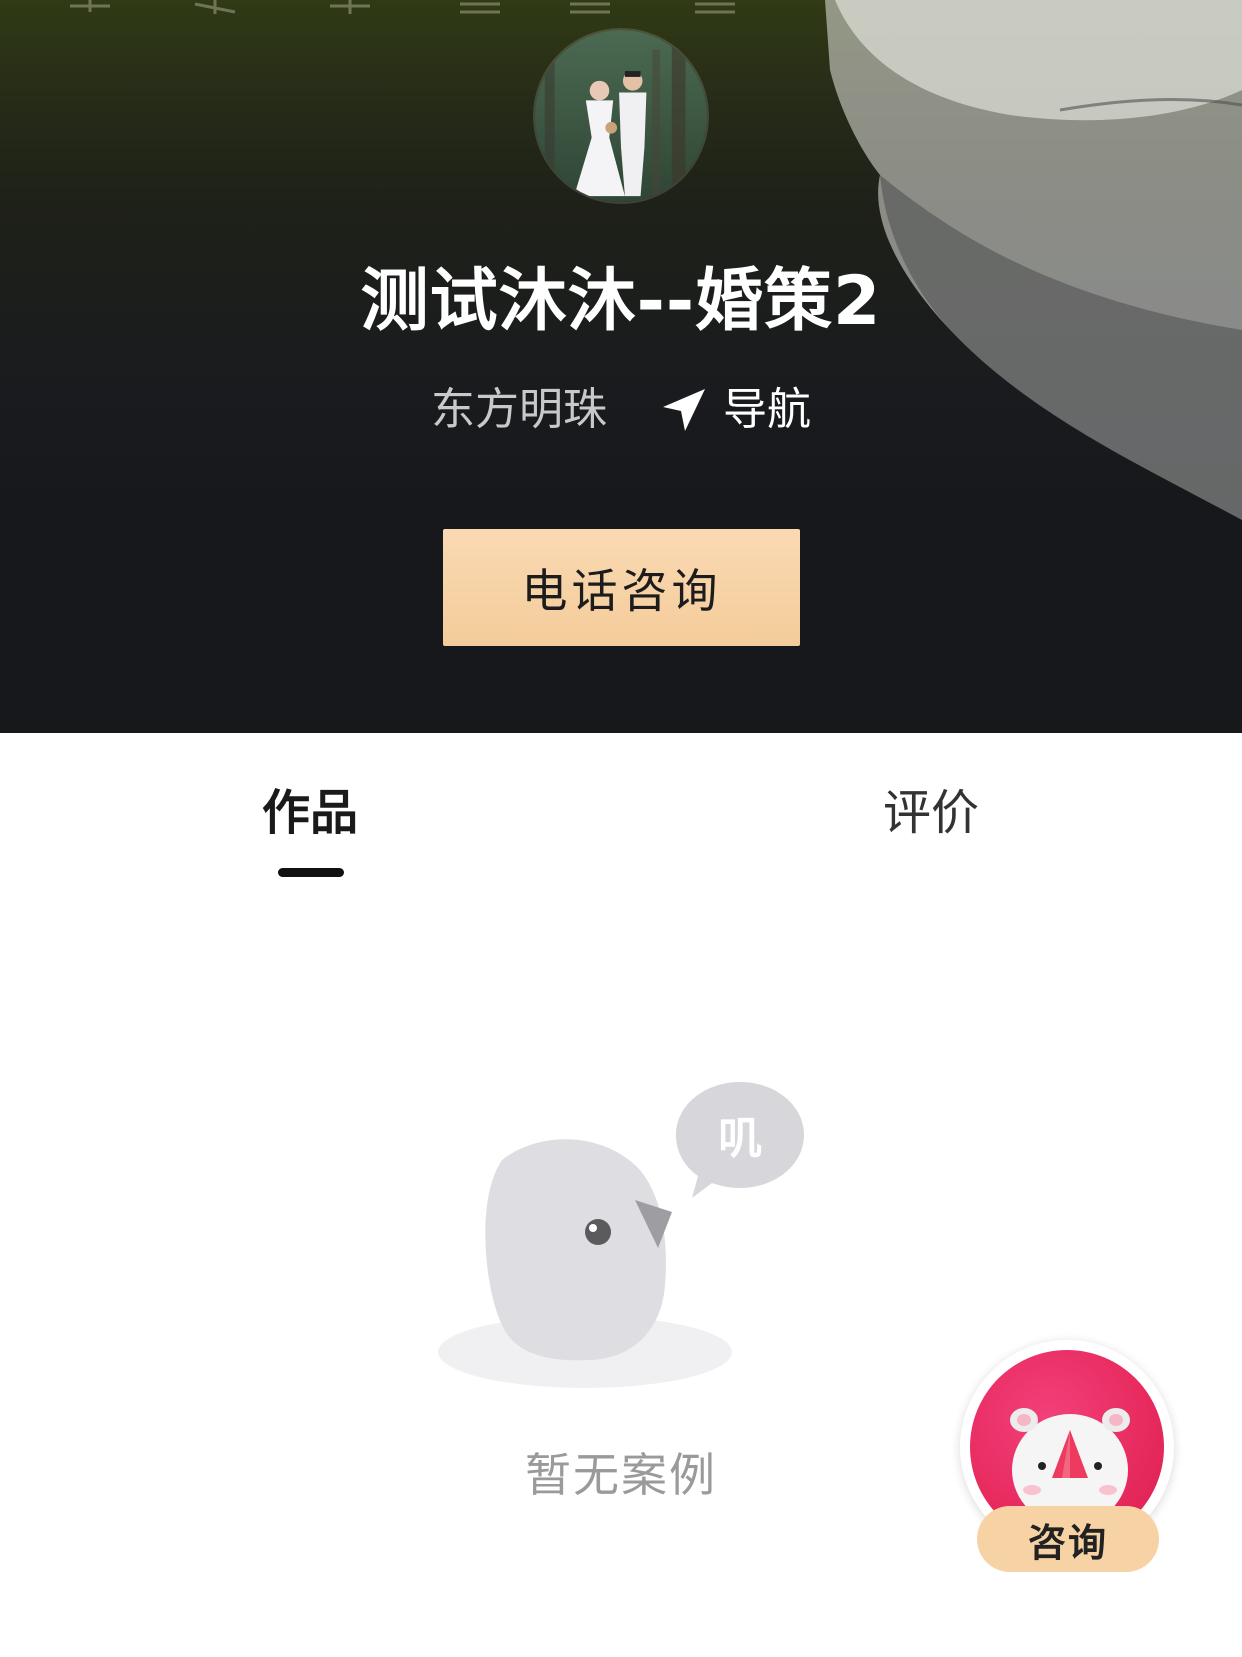 This screenshot has width=1242, height=1657. Describe the element at coordinates (1068, 1539) in the screenshot. I see `consult-fab-label: 咨询` at that location.